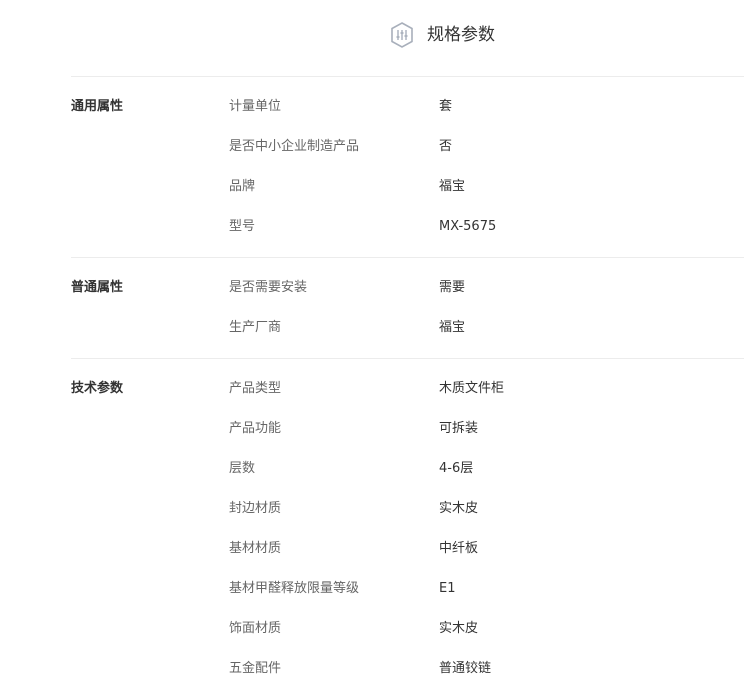 The width and height of the screenshot is (744, 688). What do you see at coordinates (255, 548) in the screenshot?
I see `spec-label: 基材材质` at bounding box center [255, 548].